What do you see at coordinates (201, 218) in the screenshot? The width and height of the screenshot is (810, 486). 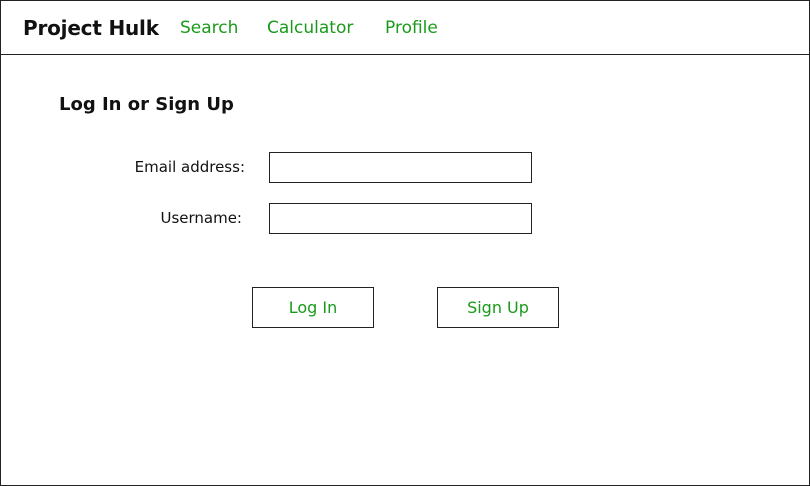 I see `username-label: Username:` at bounding box center [201, 218].